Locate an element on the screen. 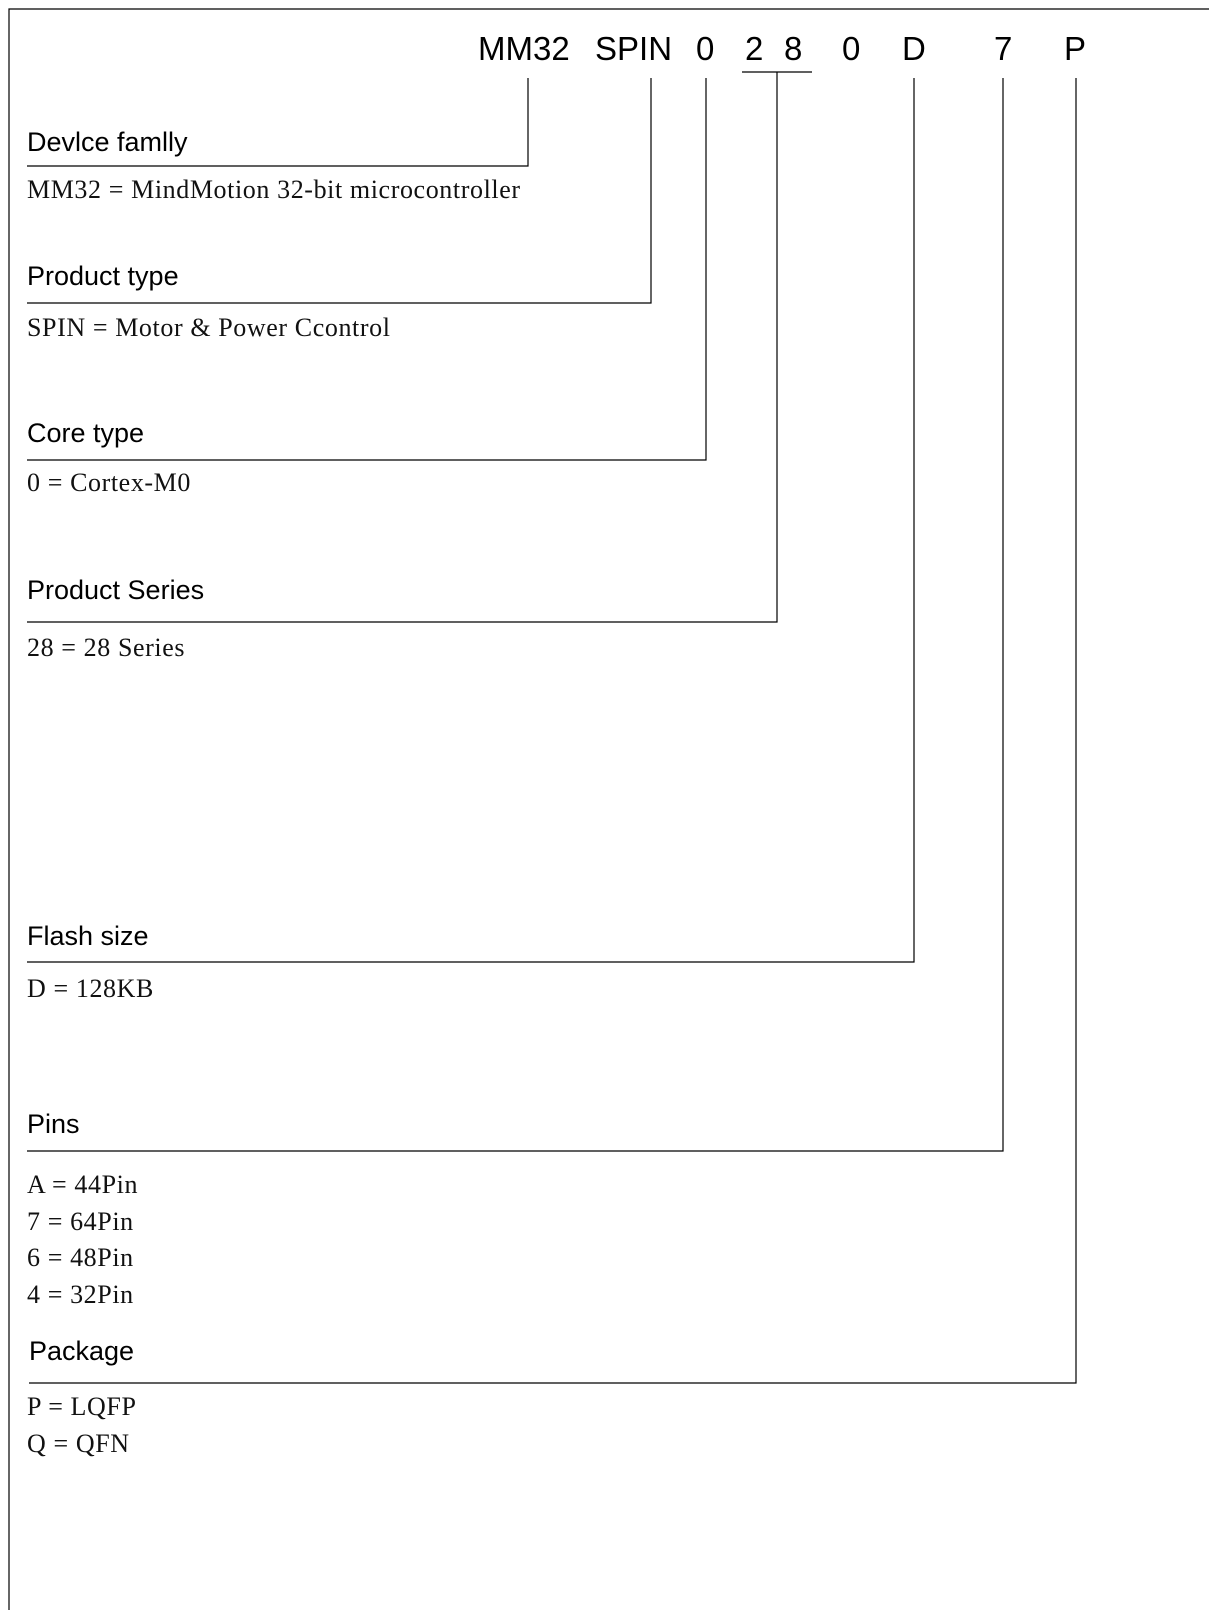  desc-pins-4: 4 = 32Pin is located at coordinates (80, 1294).